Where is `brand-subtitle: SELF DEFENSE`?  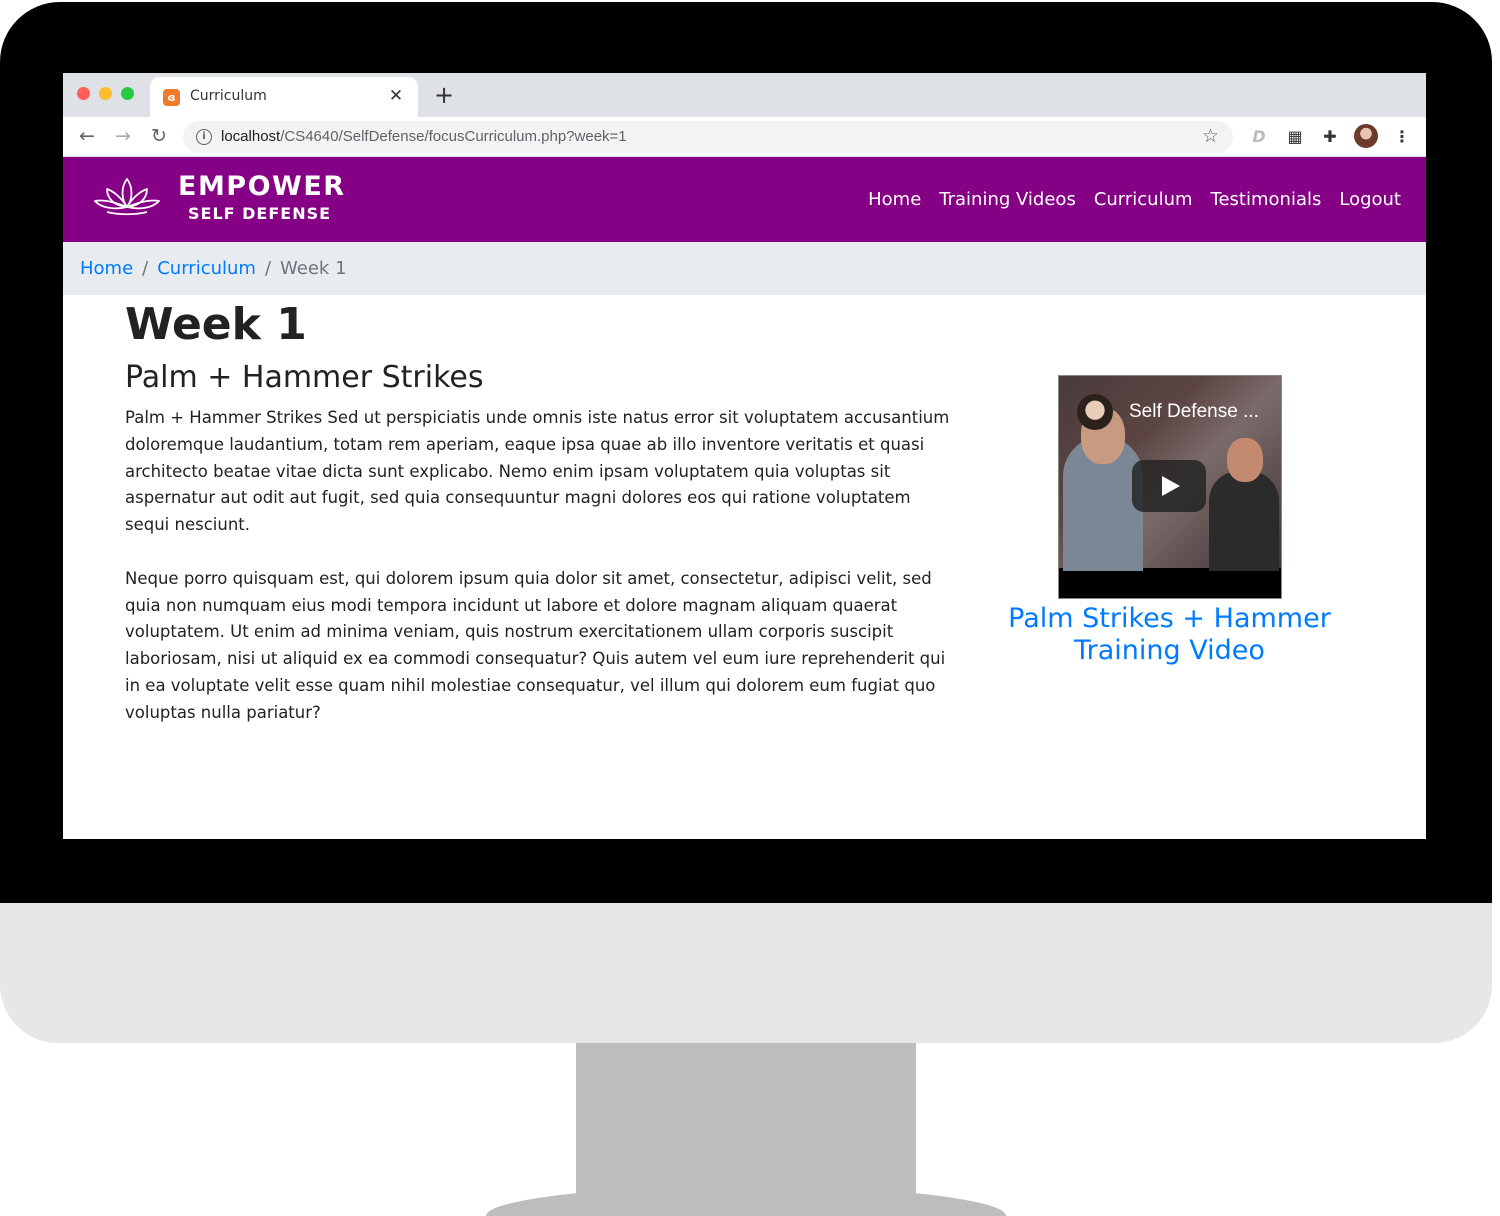 brand-subtitle: SELF DEFENSE is located at coordinates (259, 213).